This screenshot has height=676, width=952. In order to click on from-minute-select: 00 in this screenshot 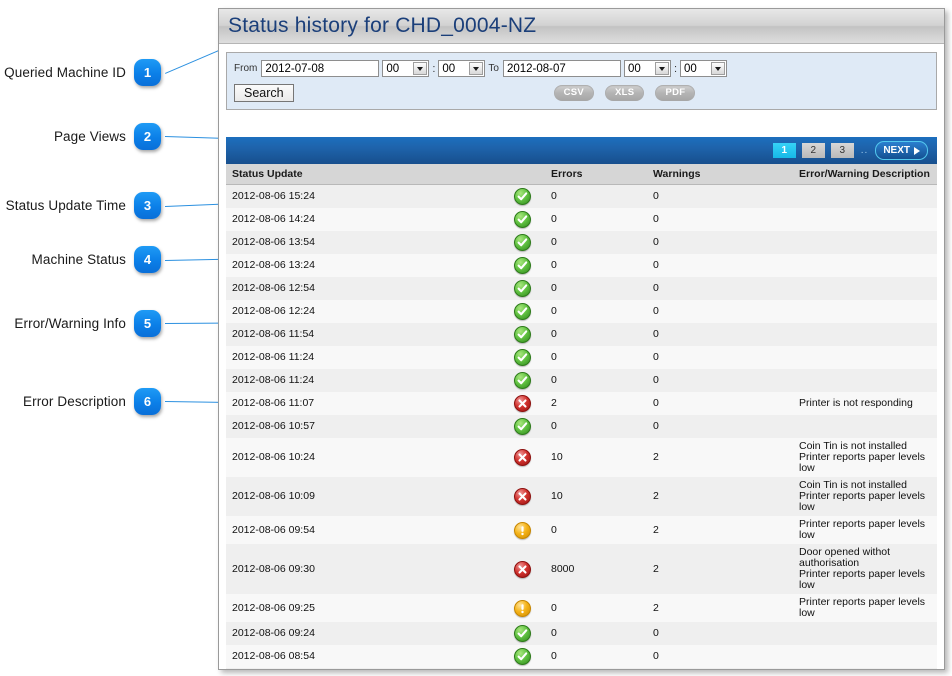, I will do `click(462, 68)`.